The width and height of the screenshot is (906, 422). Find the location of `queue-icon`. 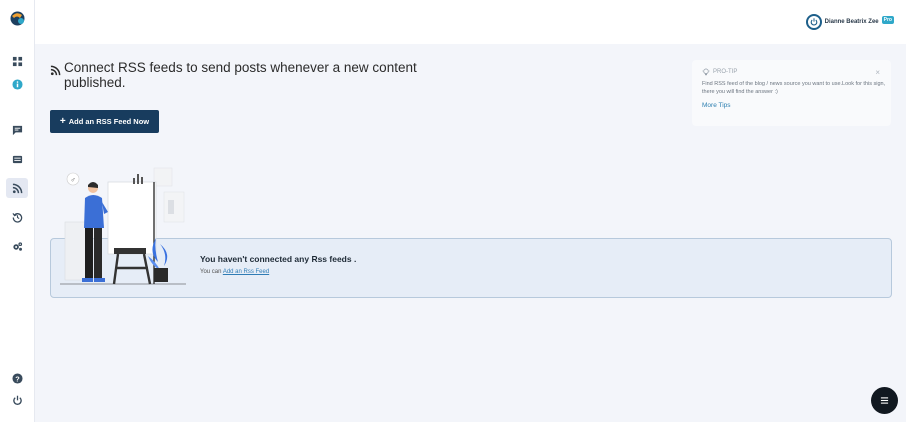

queue-icon is located at coordinates (17, 159).